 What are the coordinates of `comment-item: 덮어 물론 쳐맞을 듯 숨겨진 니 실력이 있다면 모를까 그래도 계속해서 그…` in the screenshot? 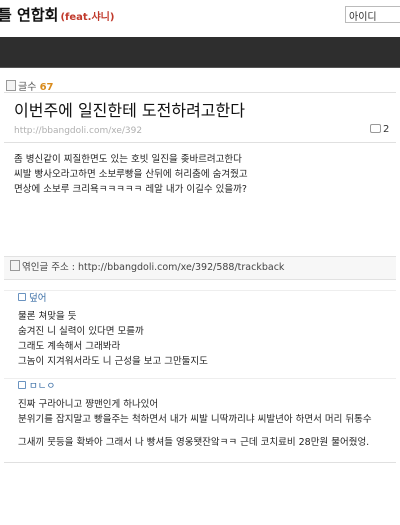 It's located at (200, 329).